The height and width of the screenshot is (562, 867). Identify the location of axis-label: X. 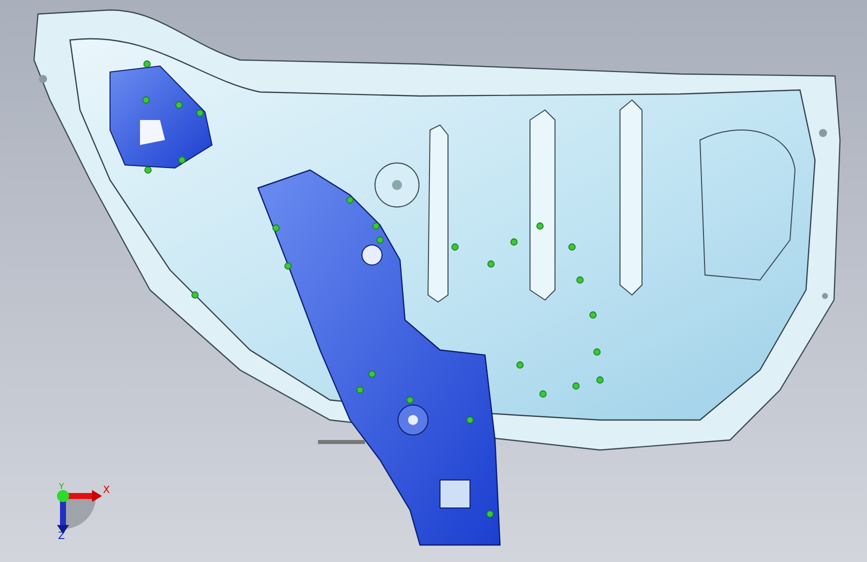
(106, 491).